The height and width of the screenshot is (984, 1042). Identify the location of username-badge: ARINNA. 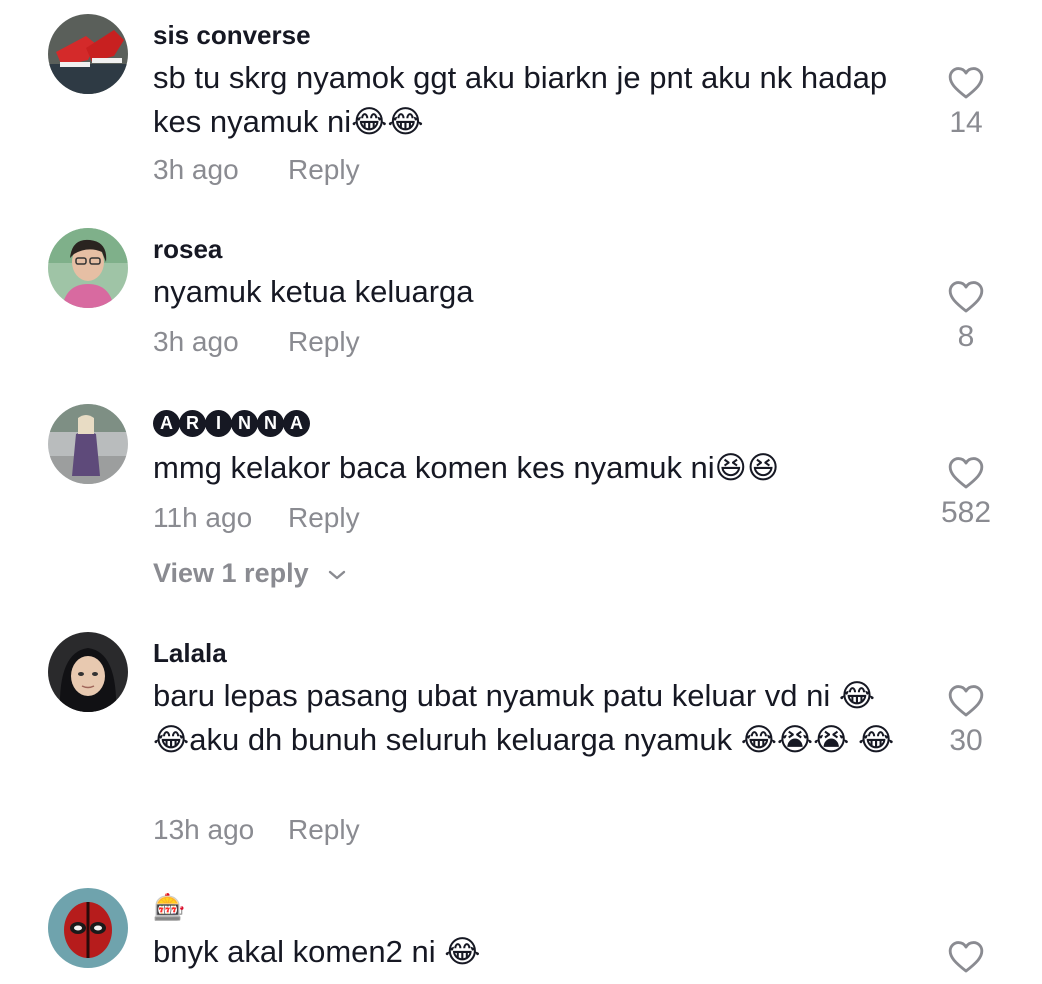
(231, 423).